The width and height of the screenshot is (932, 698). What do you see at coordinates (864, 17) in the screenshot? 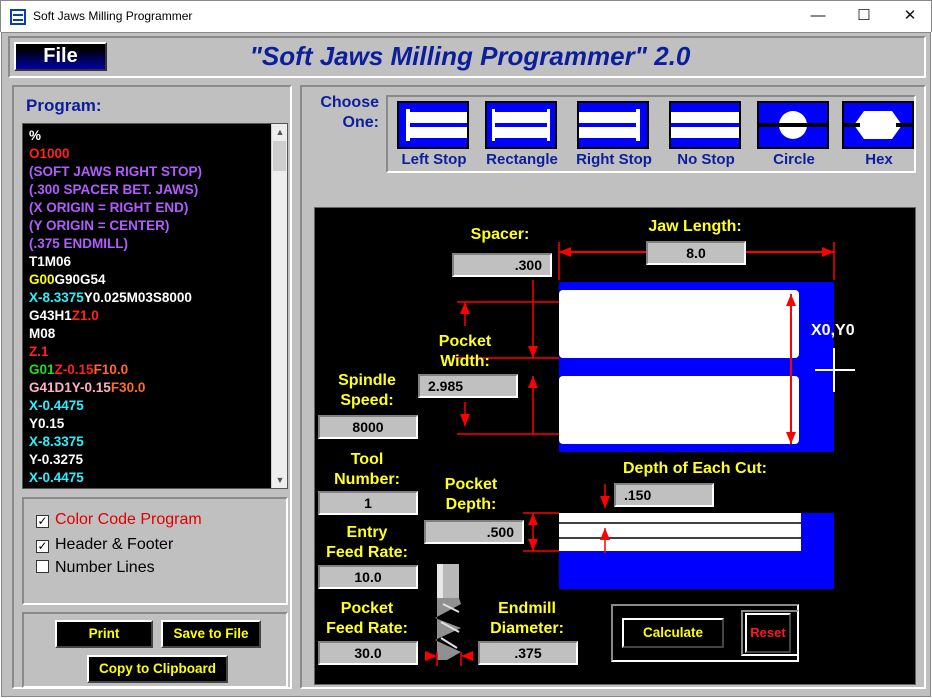
I see `maximize-button: ☐` at bounding box center [864, 17].